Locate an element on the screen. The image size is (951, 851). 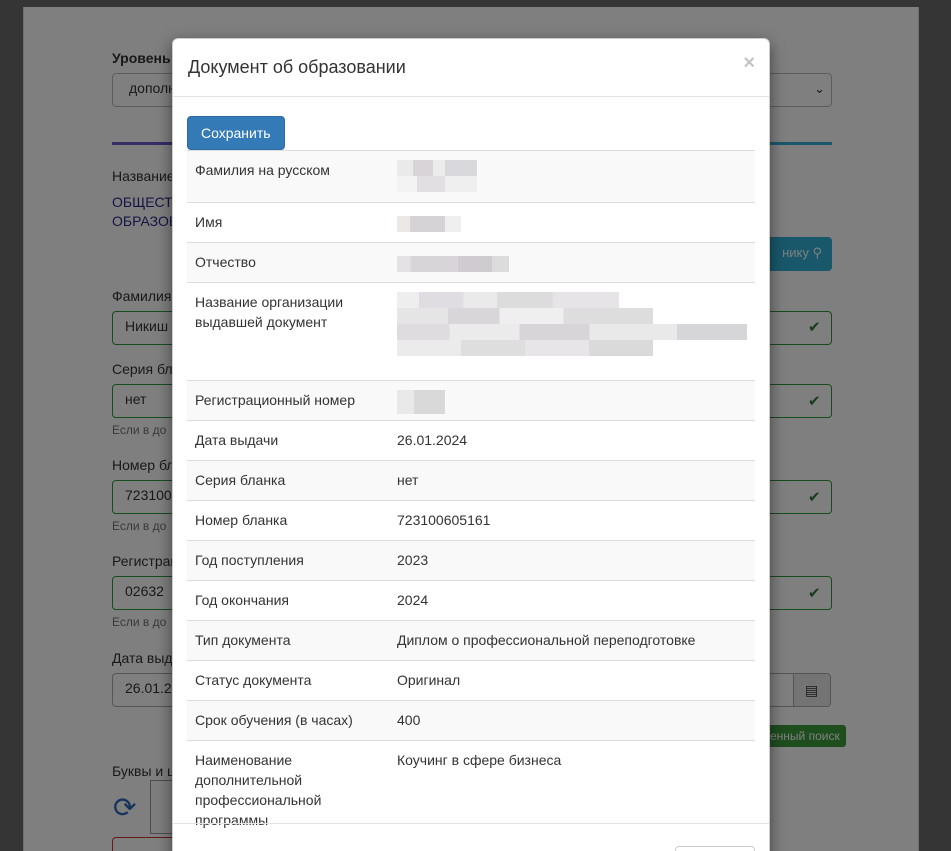
modal-header: Документ об образовании × is located at coordinates (471, 68).